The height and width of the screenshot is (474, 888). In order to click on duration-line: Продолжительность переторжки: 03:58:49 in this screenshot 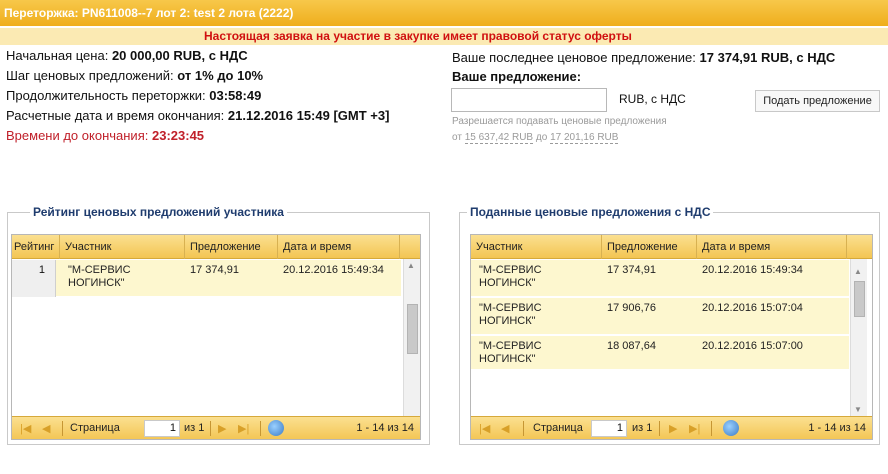, I will do `click(133, 95)`.